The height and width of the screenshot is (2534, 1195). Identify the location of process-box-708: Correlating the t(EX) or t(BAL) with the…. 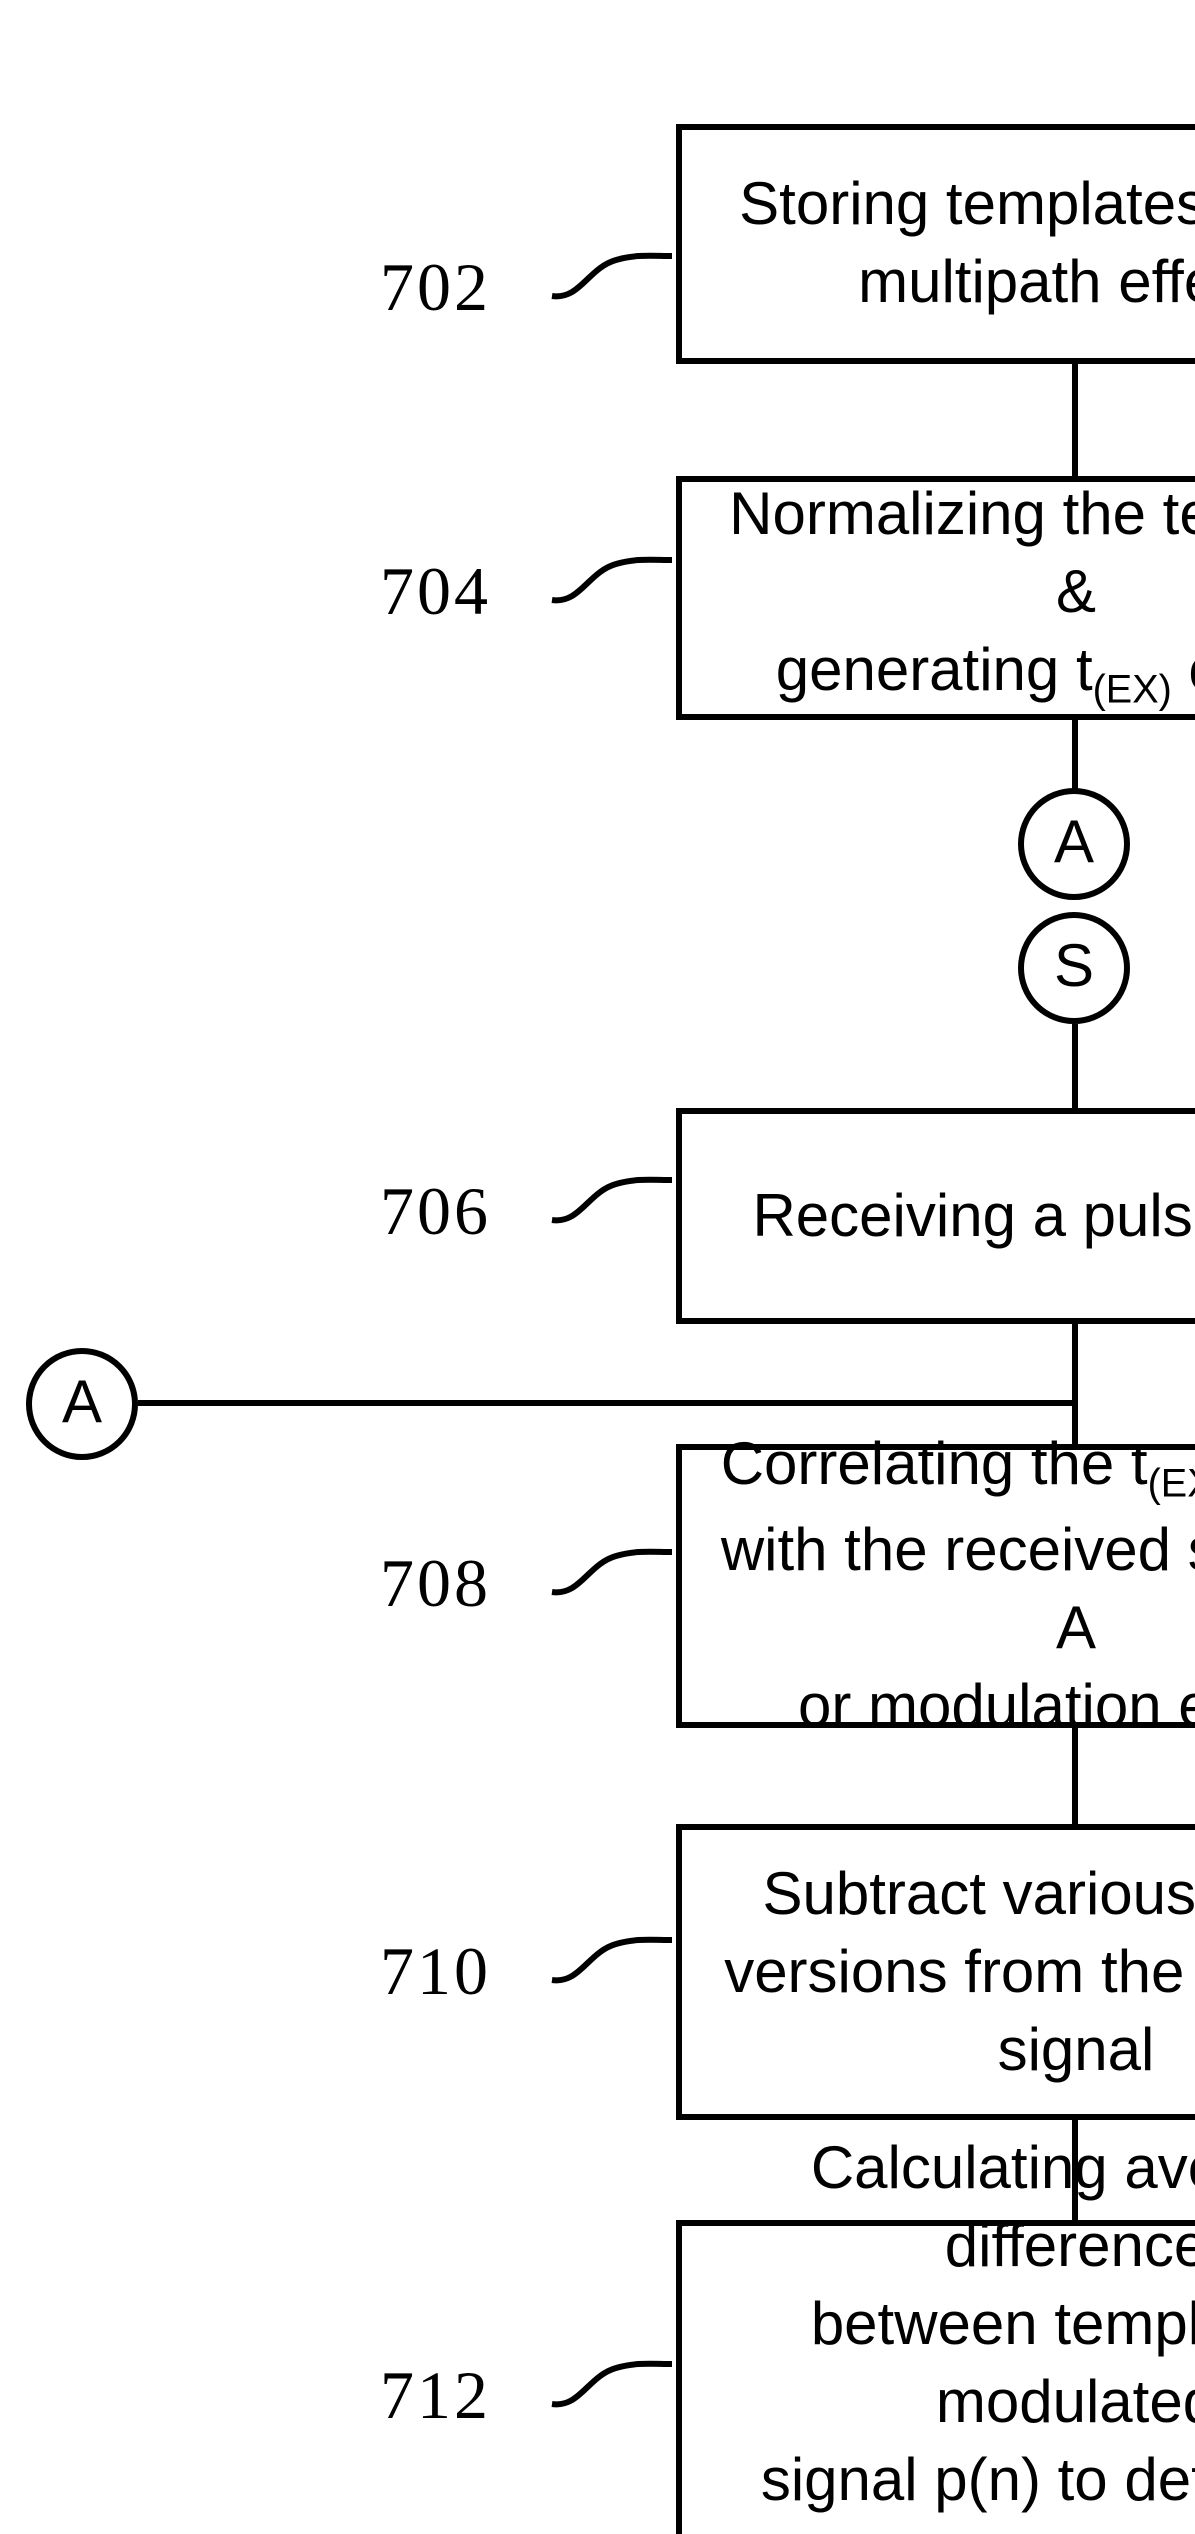
(935, 1583).